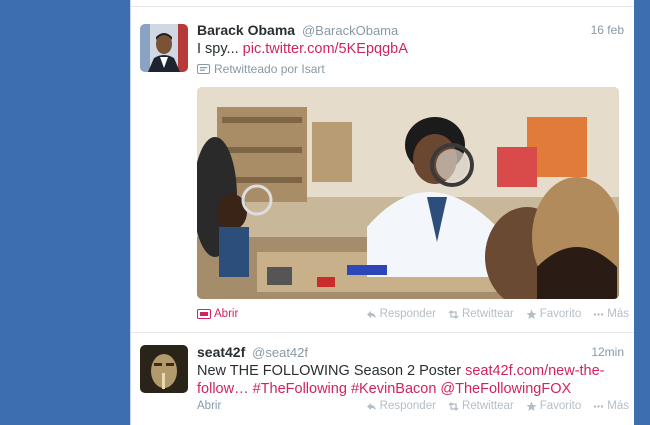 The image size is (650, 425). Describe the element at coordinates (607, 352) in the screenshot. I see `timestamp: 12min` at that location.